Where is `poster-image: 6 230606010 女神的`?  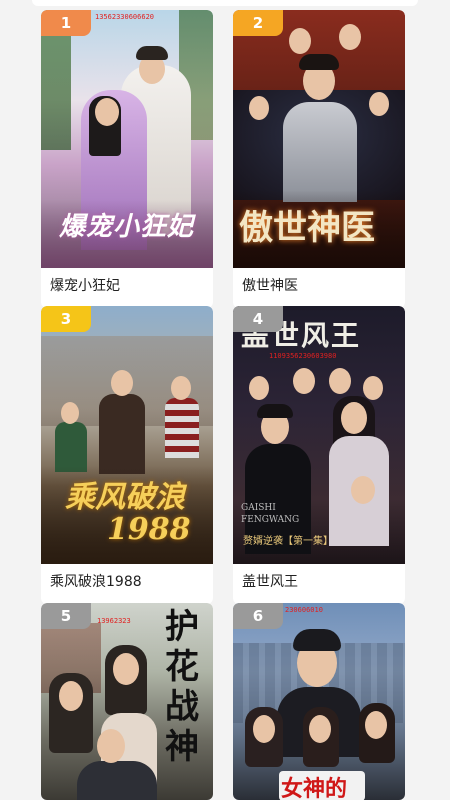
poster-image: 6 230606010 女神的 is located at coordinates (319, 701).